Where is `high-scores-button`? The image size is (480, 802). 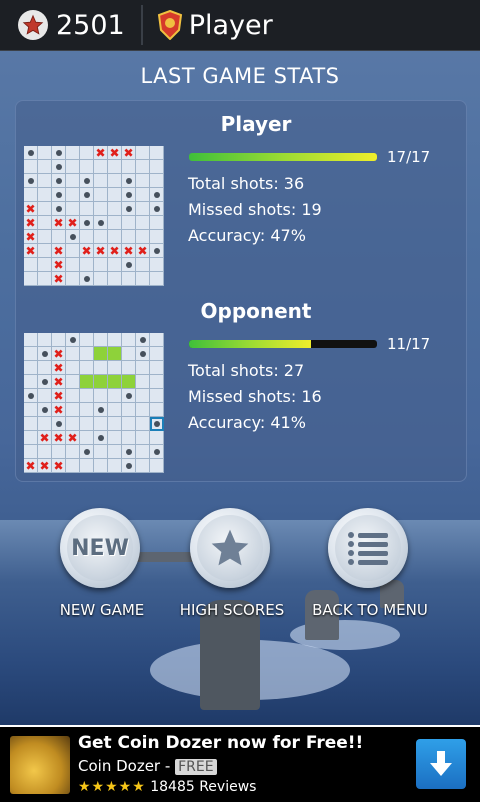 high-scores-button is located at coordinates (230, 548).